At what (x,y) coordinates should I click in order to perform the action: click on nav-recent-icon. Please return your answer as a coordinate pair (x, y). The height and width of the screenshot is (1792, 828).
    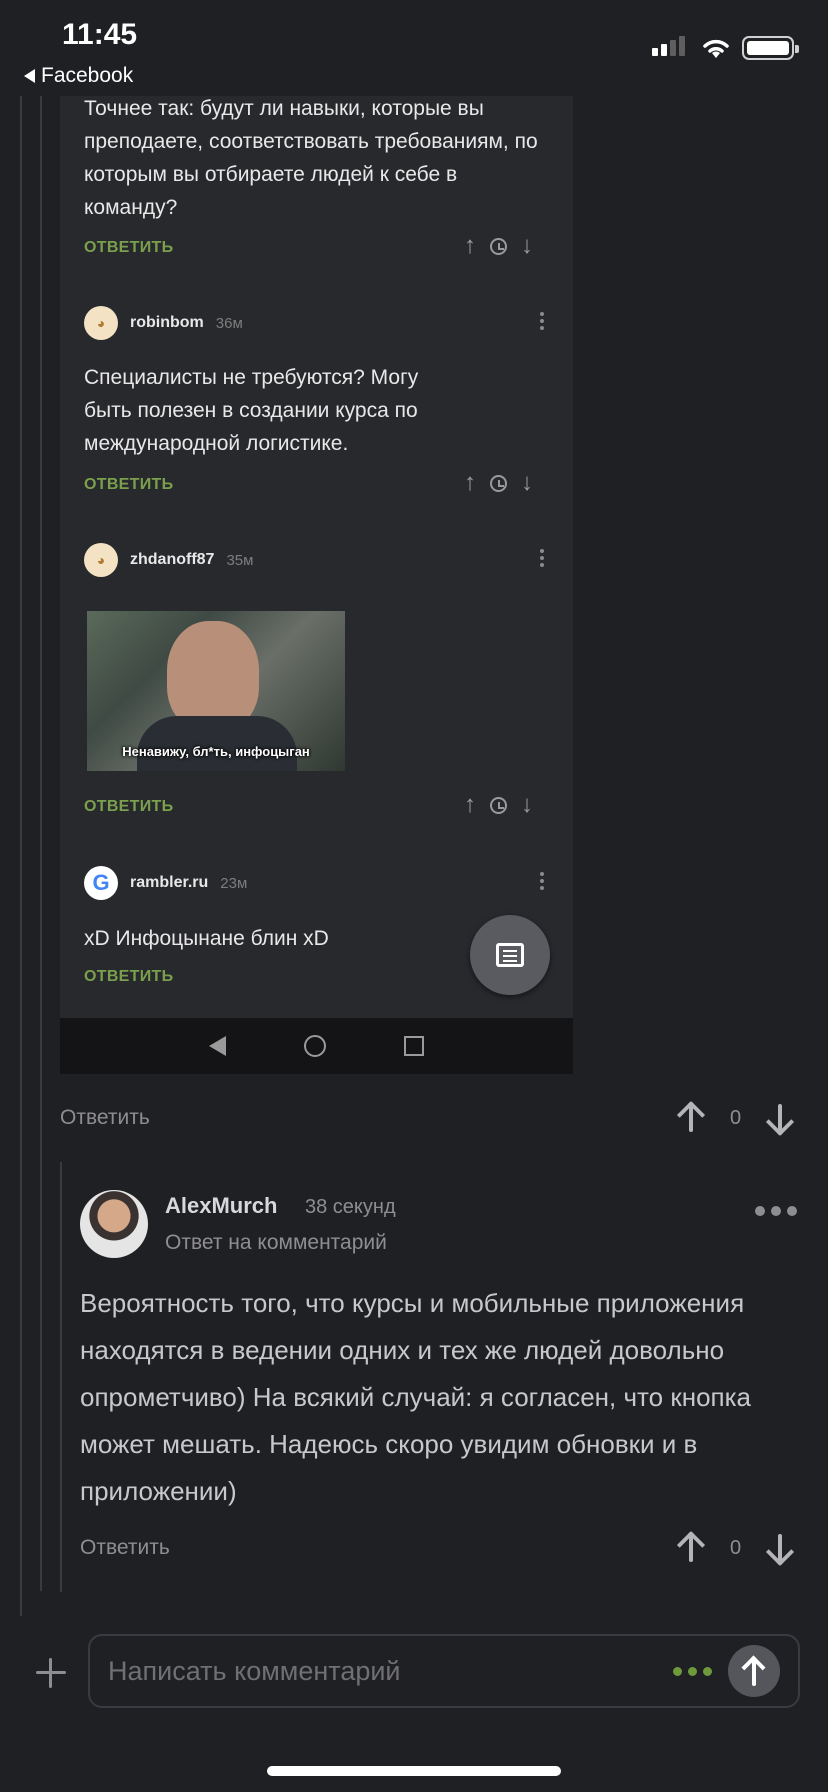
    Looking at the image, I should click on (414, 1046).